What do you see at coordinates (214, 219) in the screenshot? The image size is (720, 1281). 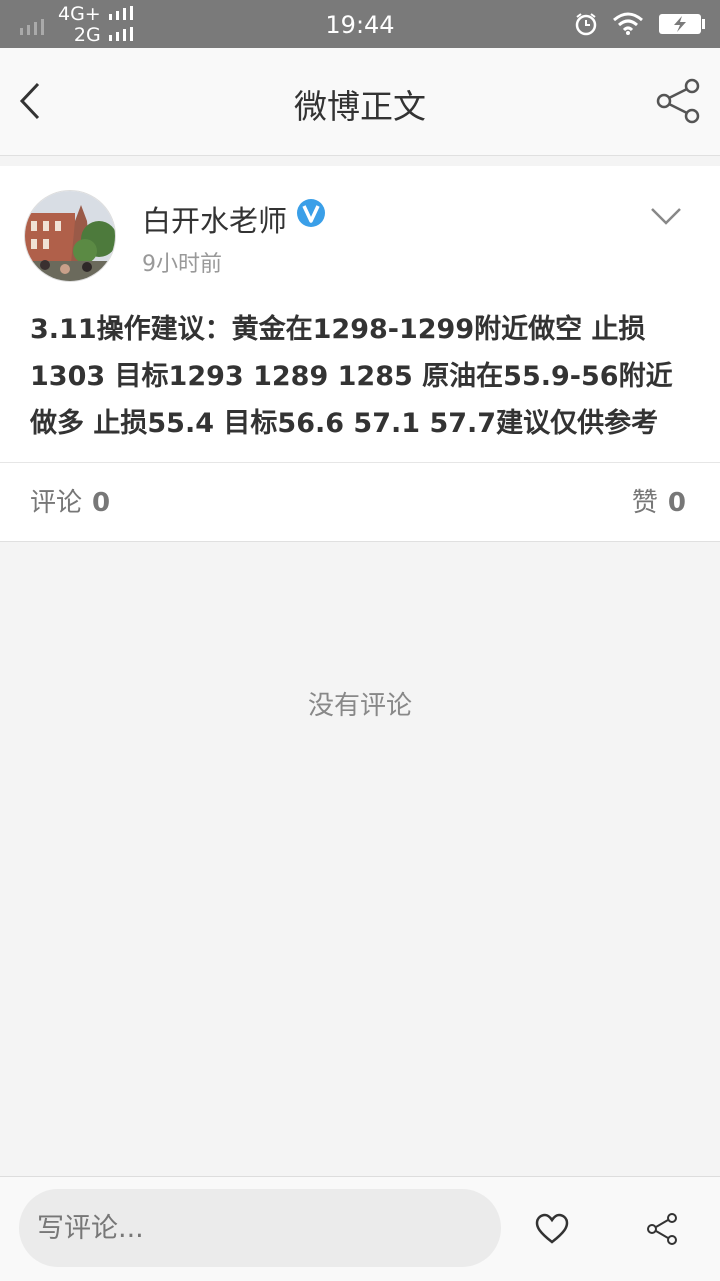 I see `username: 白开水老师` at bounding box center [214, 219].